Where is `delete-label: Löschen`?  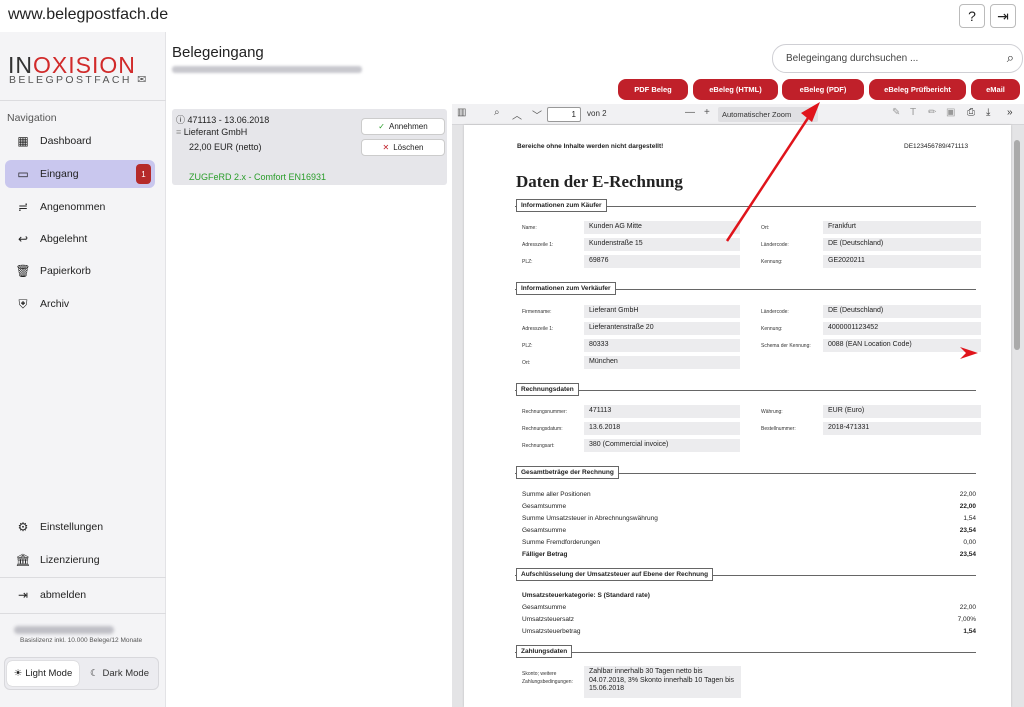 delete-label: Löschen is located at coordinates (408, 147).